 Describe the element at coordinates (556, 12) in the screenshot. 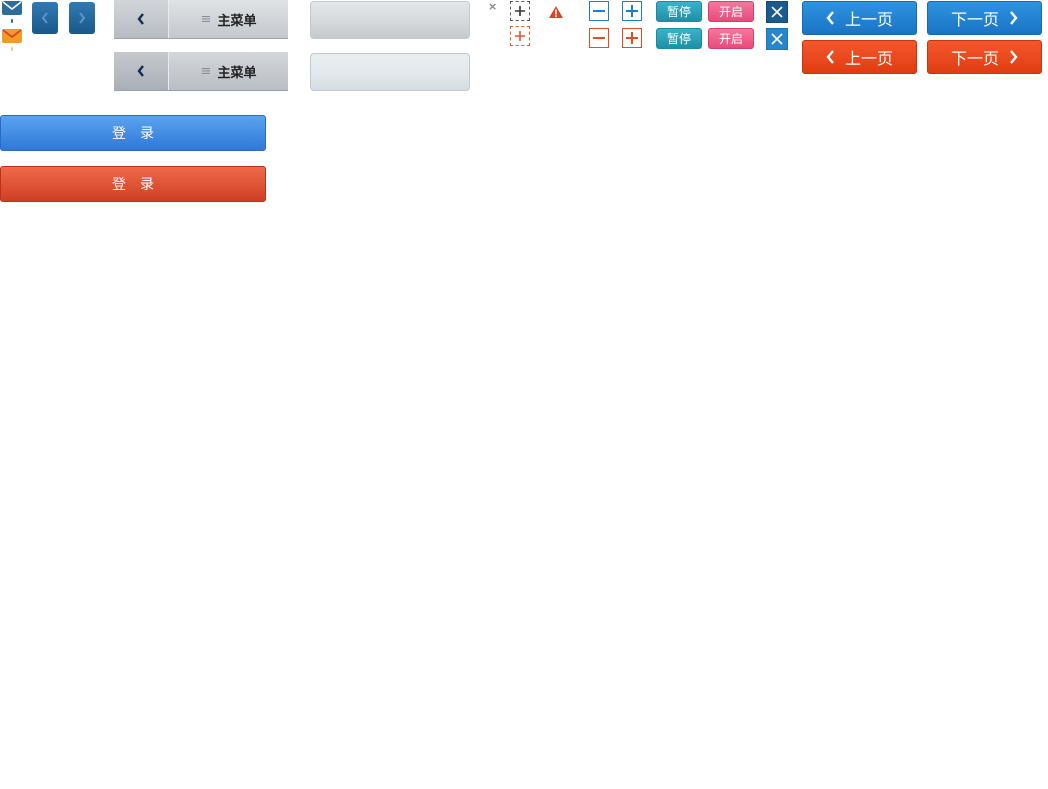

I see `warning-icon` at that location.